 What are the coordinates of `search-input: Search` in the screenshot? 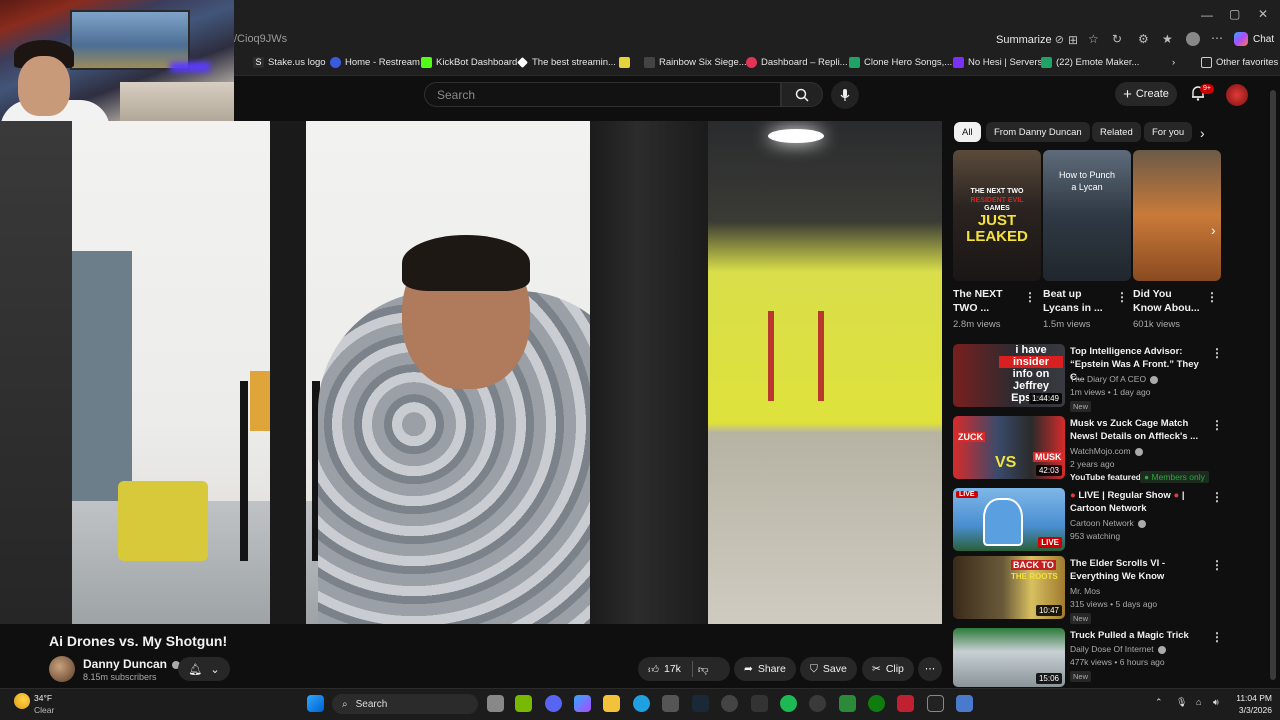 It's located at (602, 94).